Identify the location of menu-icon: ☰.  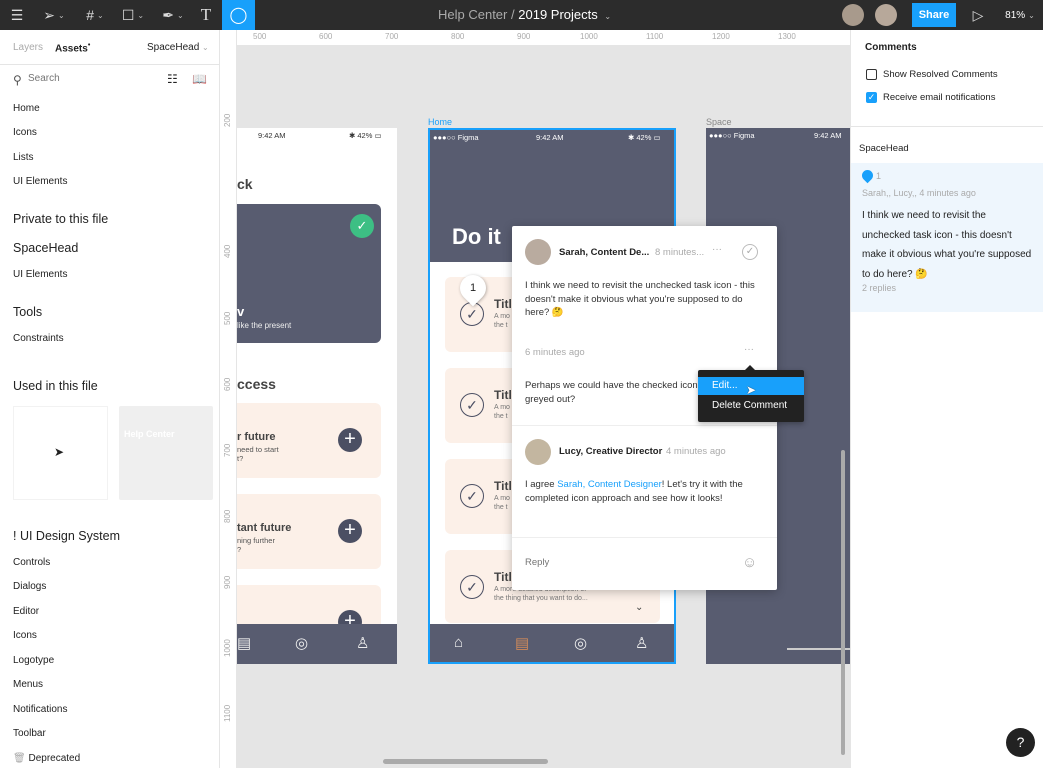
(17, 15).